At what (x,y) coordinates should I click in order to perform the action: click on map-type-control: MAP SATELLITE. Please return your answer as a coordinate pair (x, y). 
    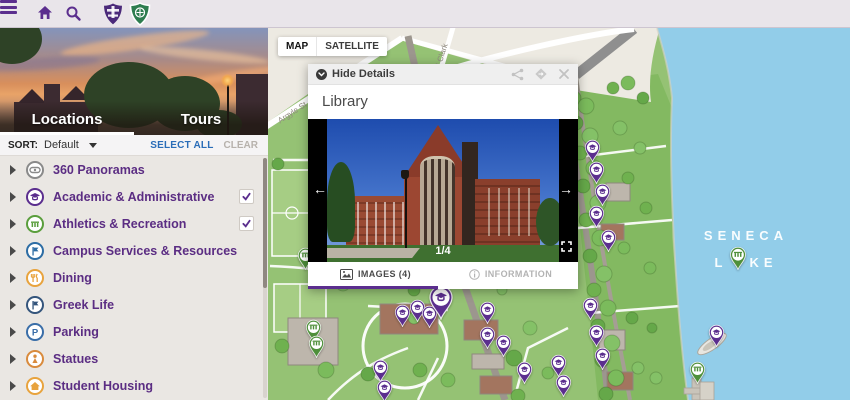
    Looking at the image, I should click on (332, 46).